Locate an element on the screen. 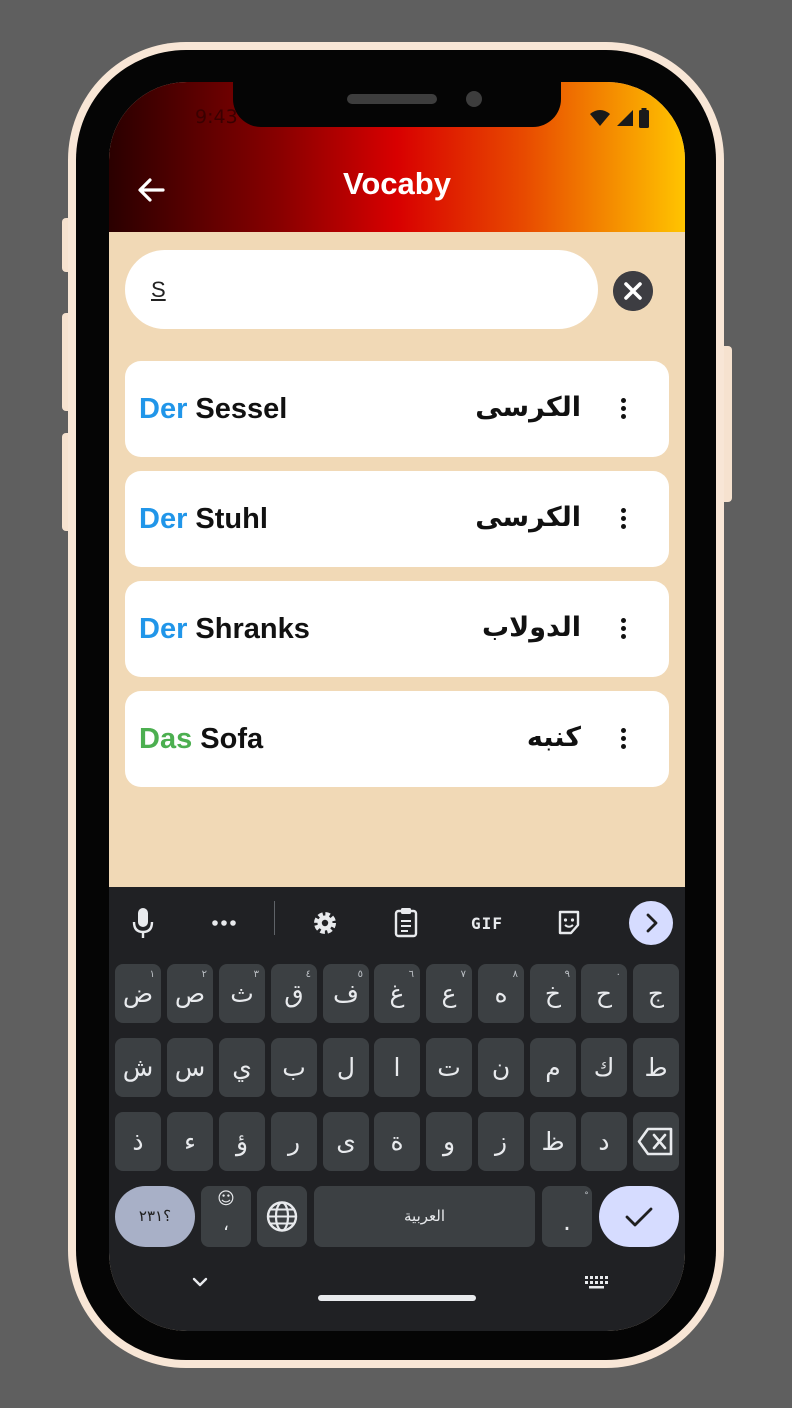  key: غ٦ is located at coordinates (397, 993).